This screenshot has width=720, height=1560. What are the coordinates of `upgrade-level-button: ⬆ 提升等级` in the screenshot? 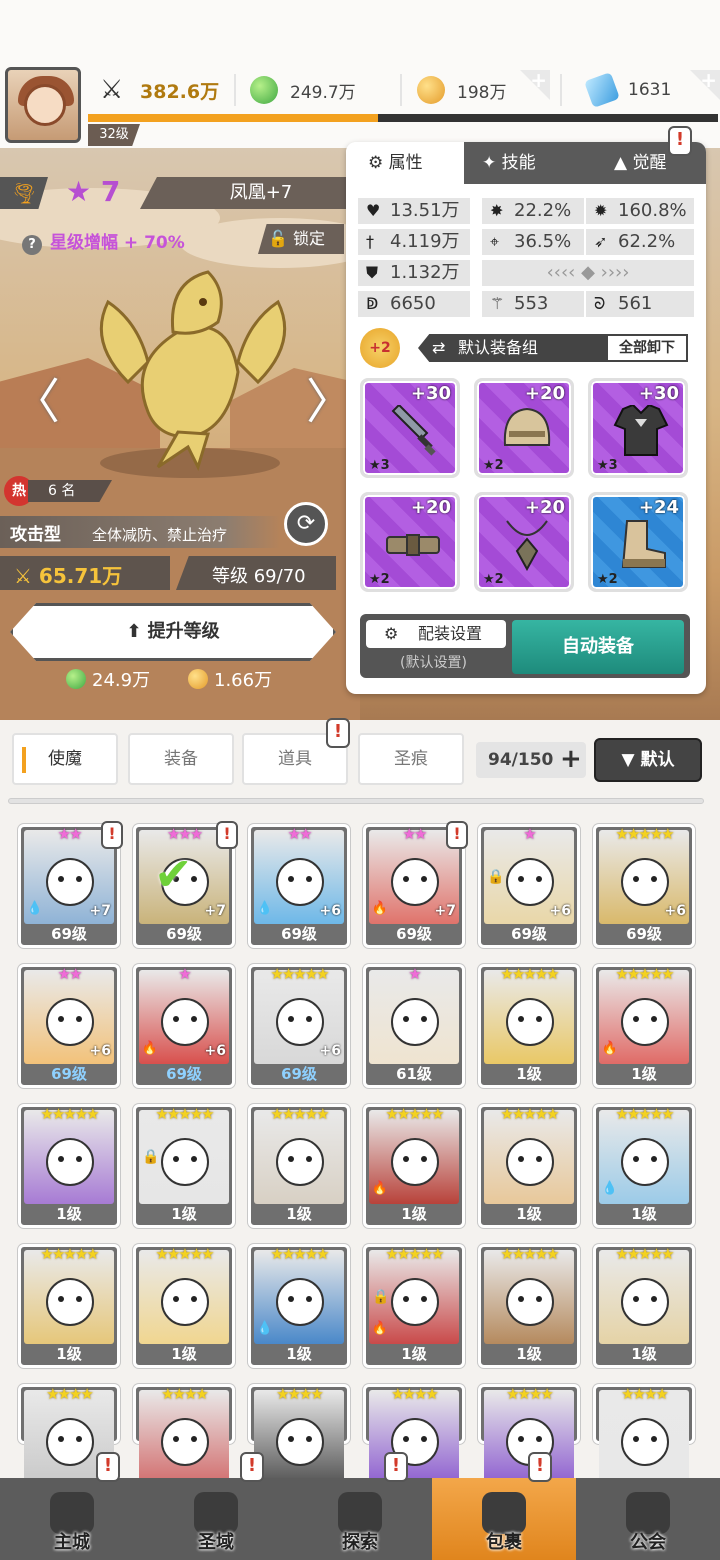 It's located at (173, 632).